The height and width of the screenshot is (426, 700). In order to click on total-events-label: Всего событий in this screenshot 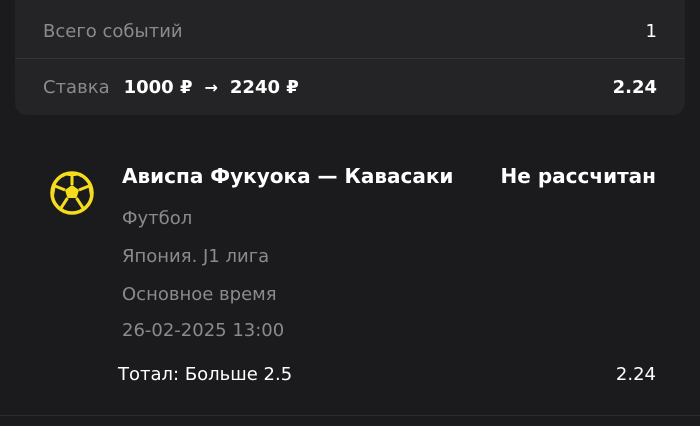, I will do `click(113, 31)`.